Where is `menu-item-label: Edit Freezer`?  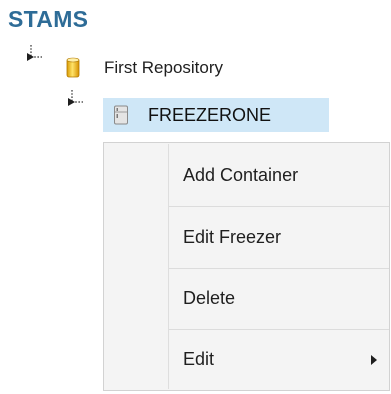
menu-item-label: Edit Freezer is located at coordinates (232, 237).